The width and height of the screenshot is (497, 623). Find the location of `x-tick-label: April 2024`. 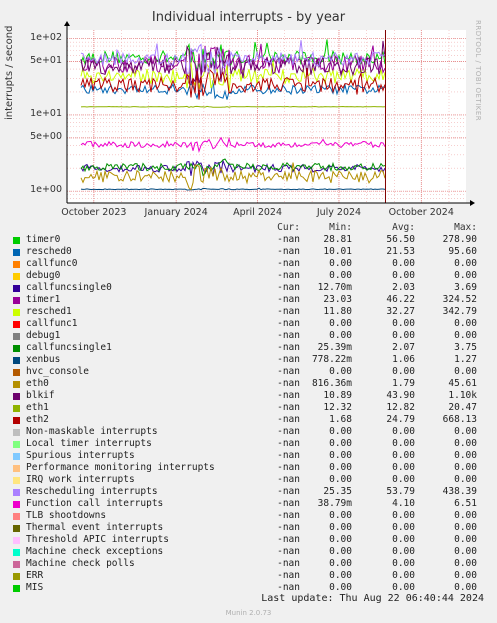

x-tick-label: April 2024 is located at coordinates (258, 212).